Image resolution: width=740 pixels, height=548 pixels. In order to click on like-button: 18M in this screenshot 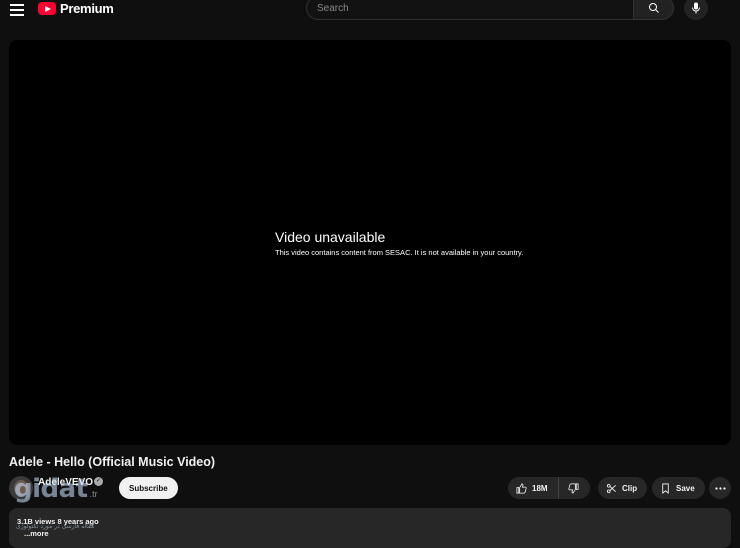, I will do `click(533, 488)`.